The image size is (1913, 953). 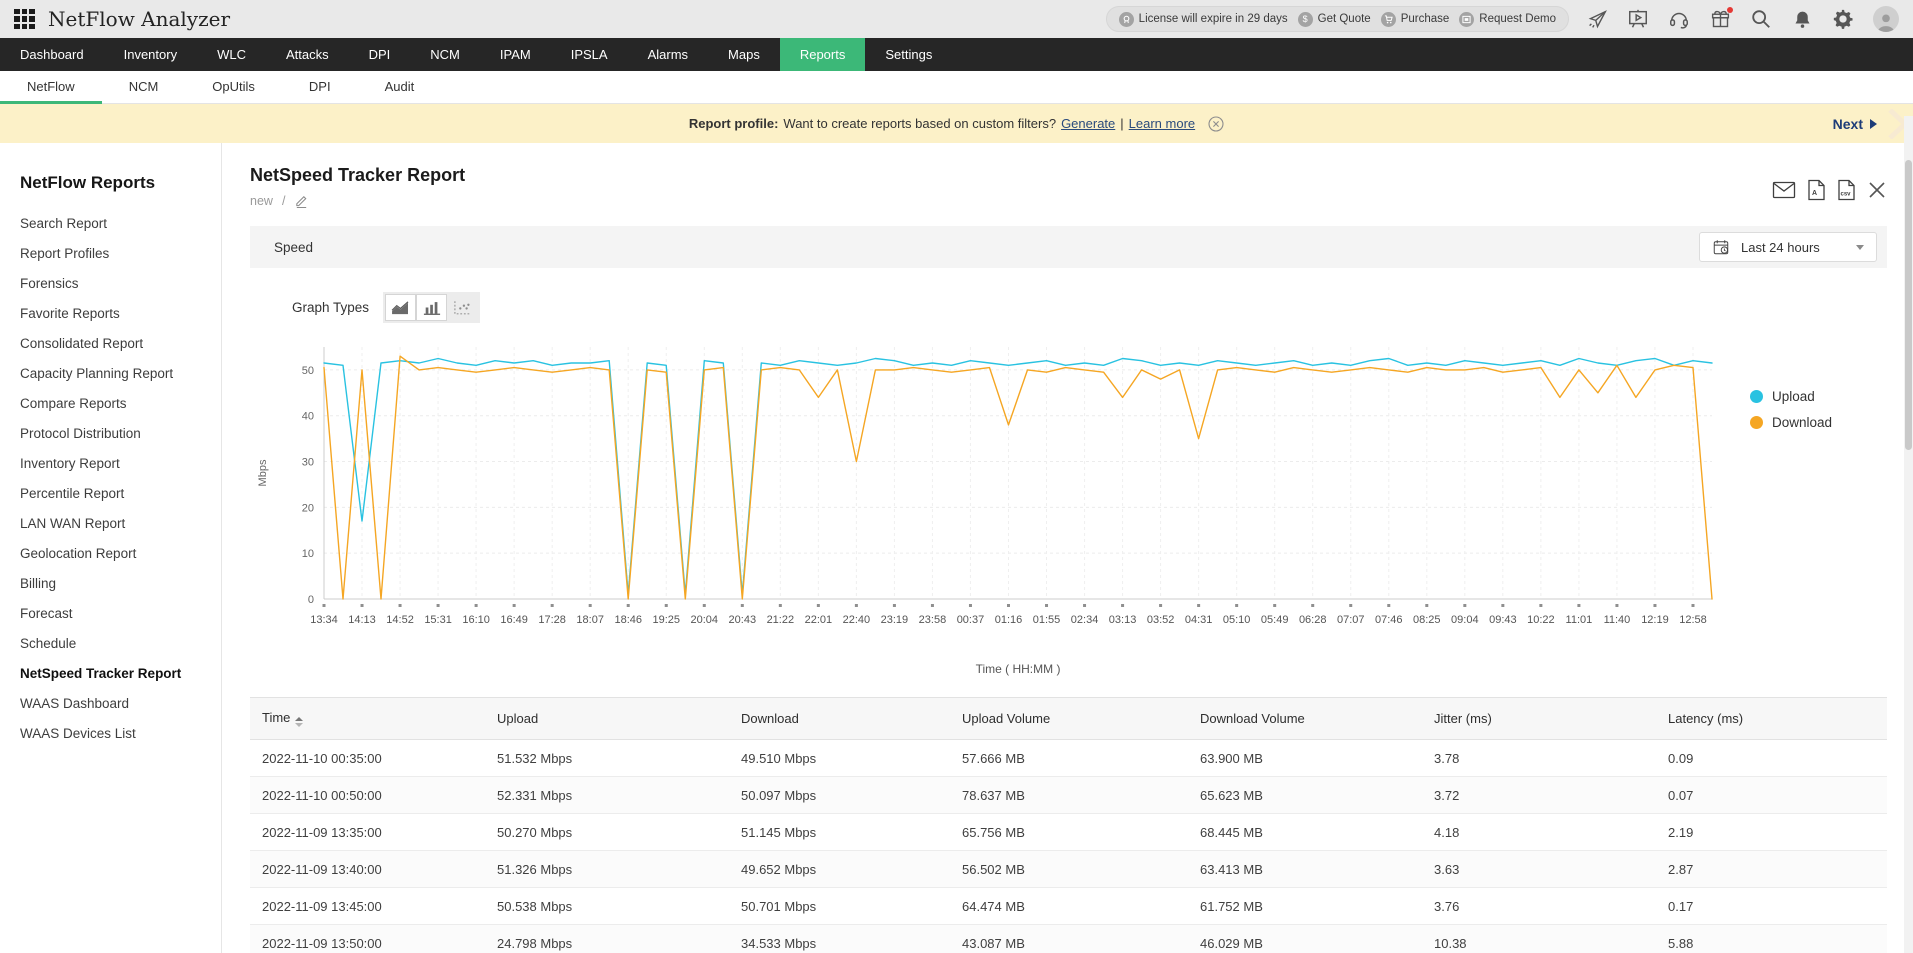 I want to click on user-avatar, so click(x=1886, y=19).